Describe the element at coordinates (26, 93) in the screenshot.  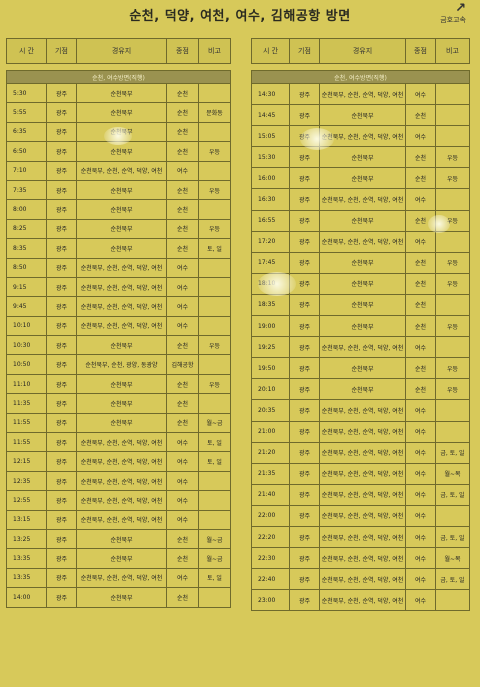
I see `cell-time: 5:30` at that location.